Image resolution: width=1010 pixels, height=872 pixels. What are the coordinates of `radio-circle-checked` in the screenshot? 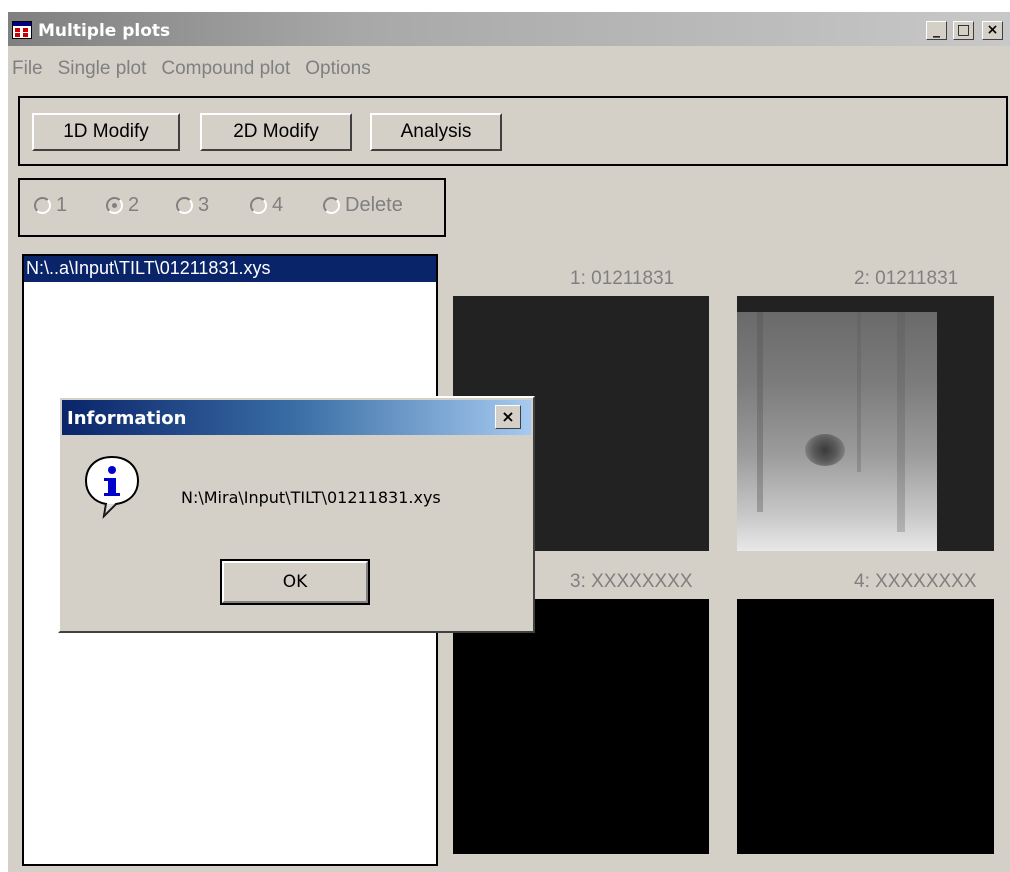 It's located at (114, 205).